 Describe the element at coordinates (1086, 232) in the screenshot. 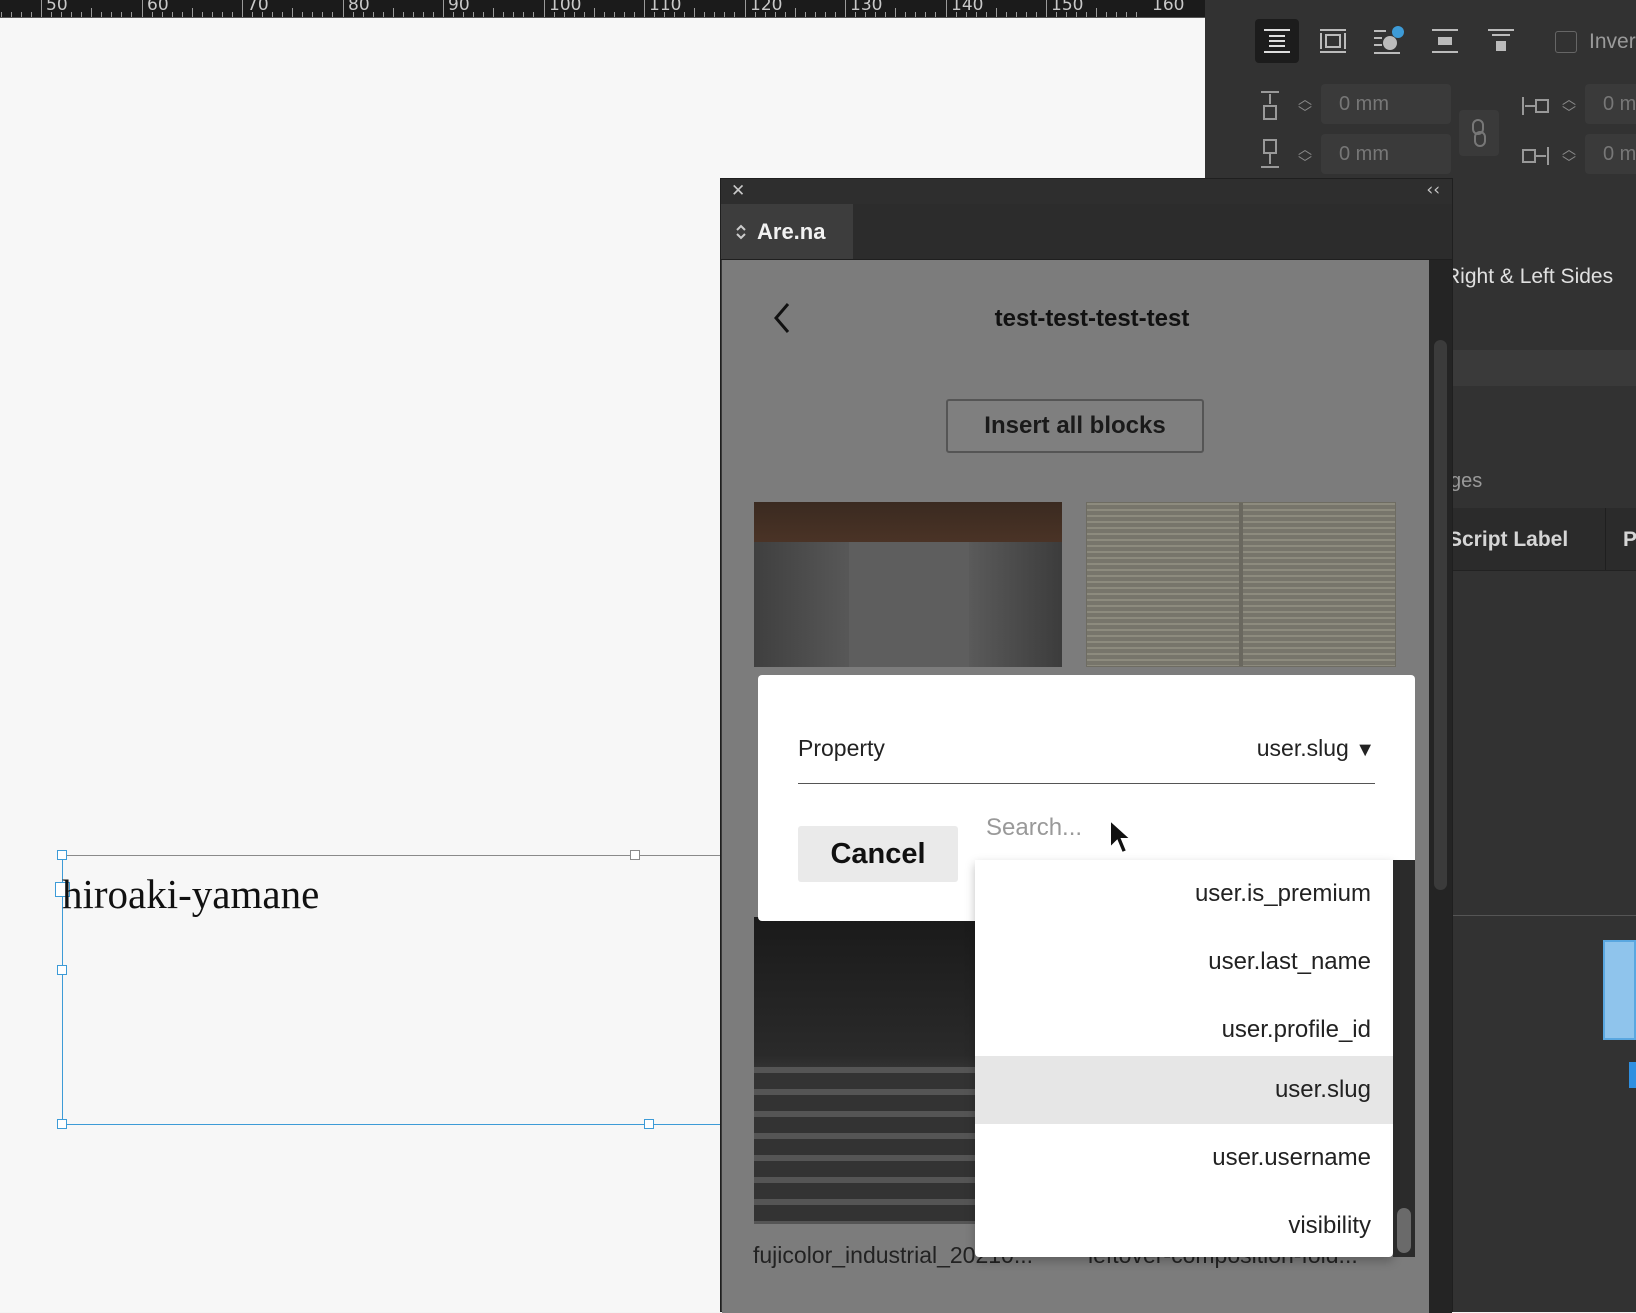

I see `plugin-tabbar: Are.na` at that location.